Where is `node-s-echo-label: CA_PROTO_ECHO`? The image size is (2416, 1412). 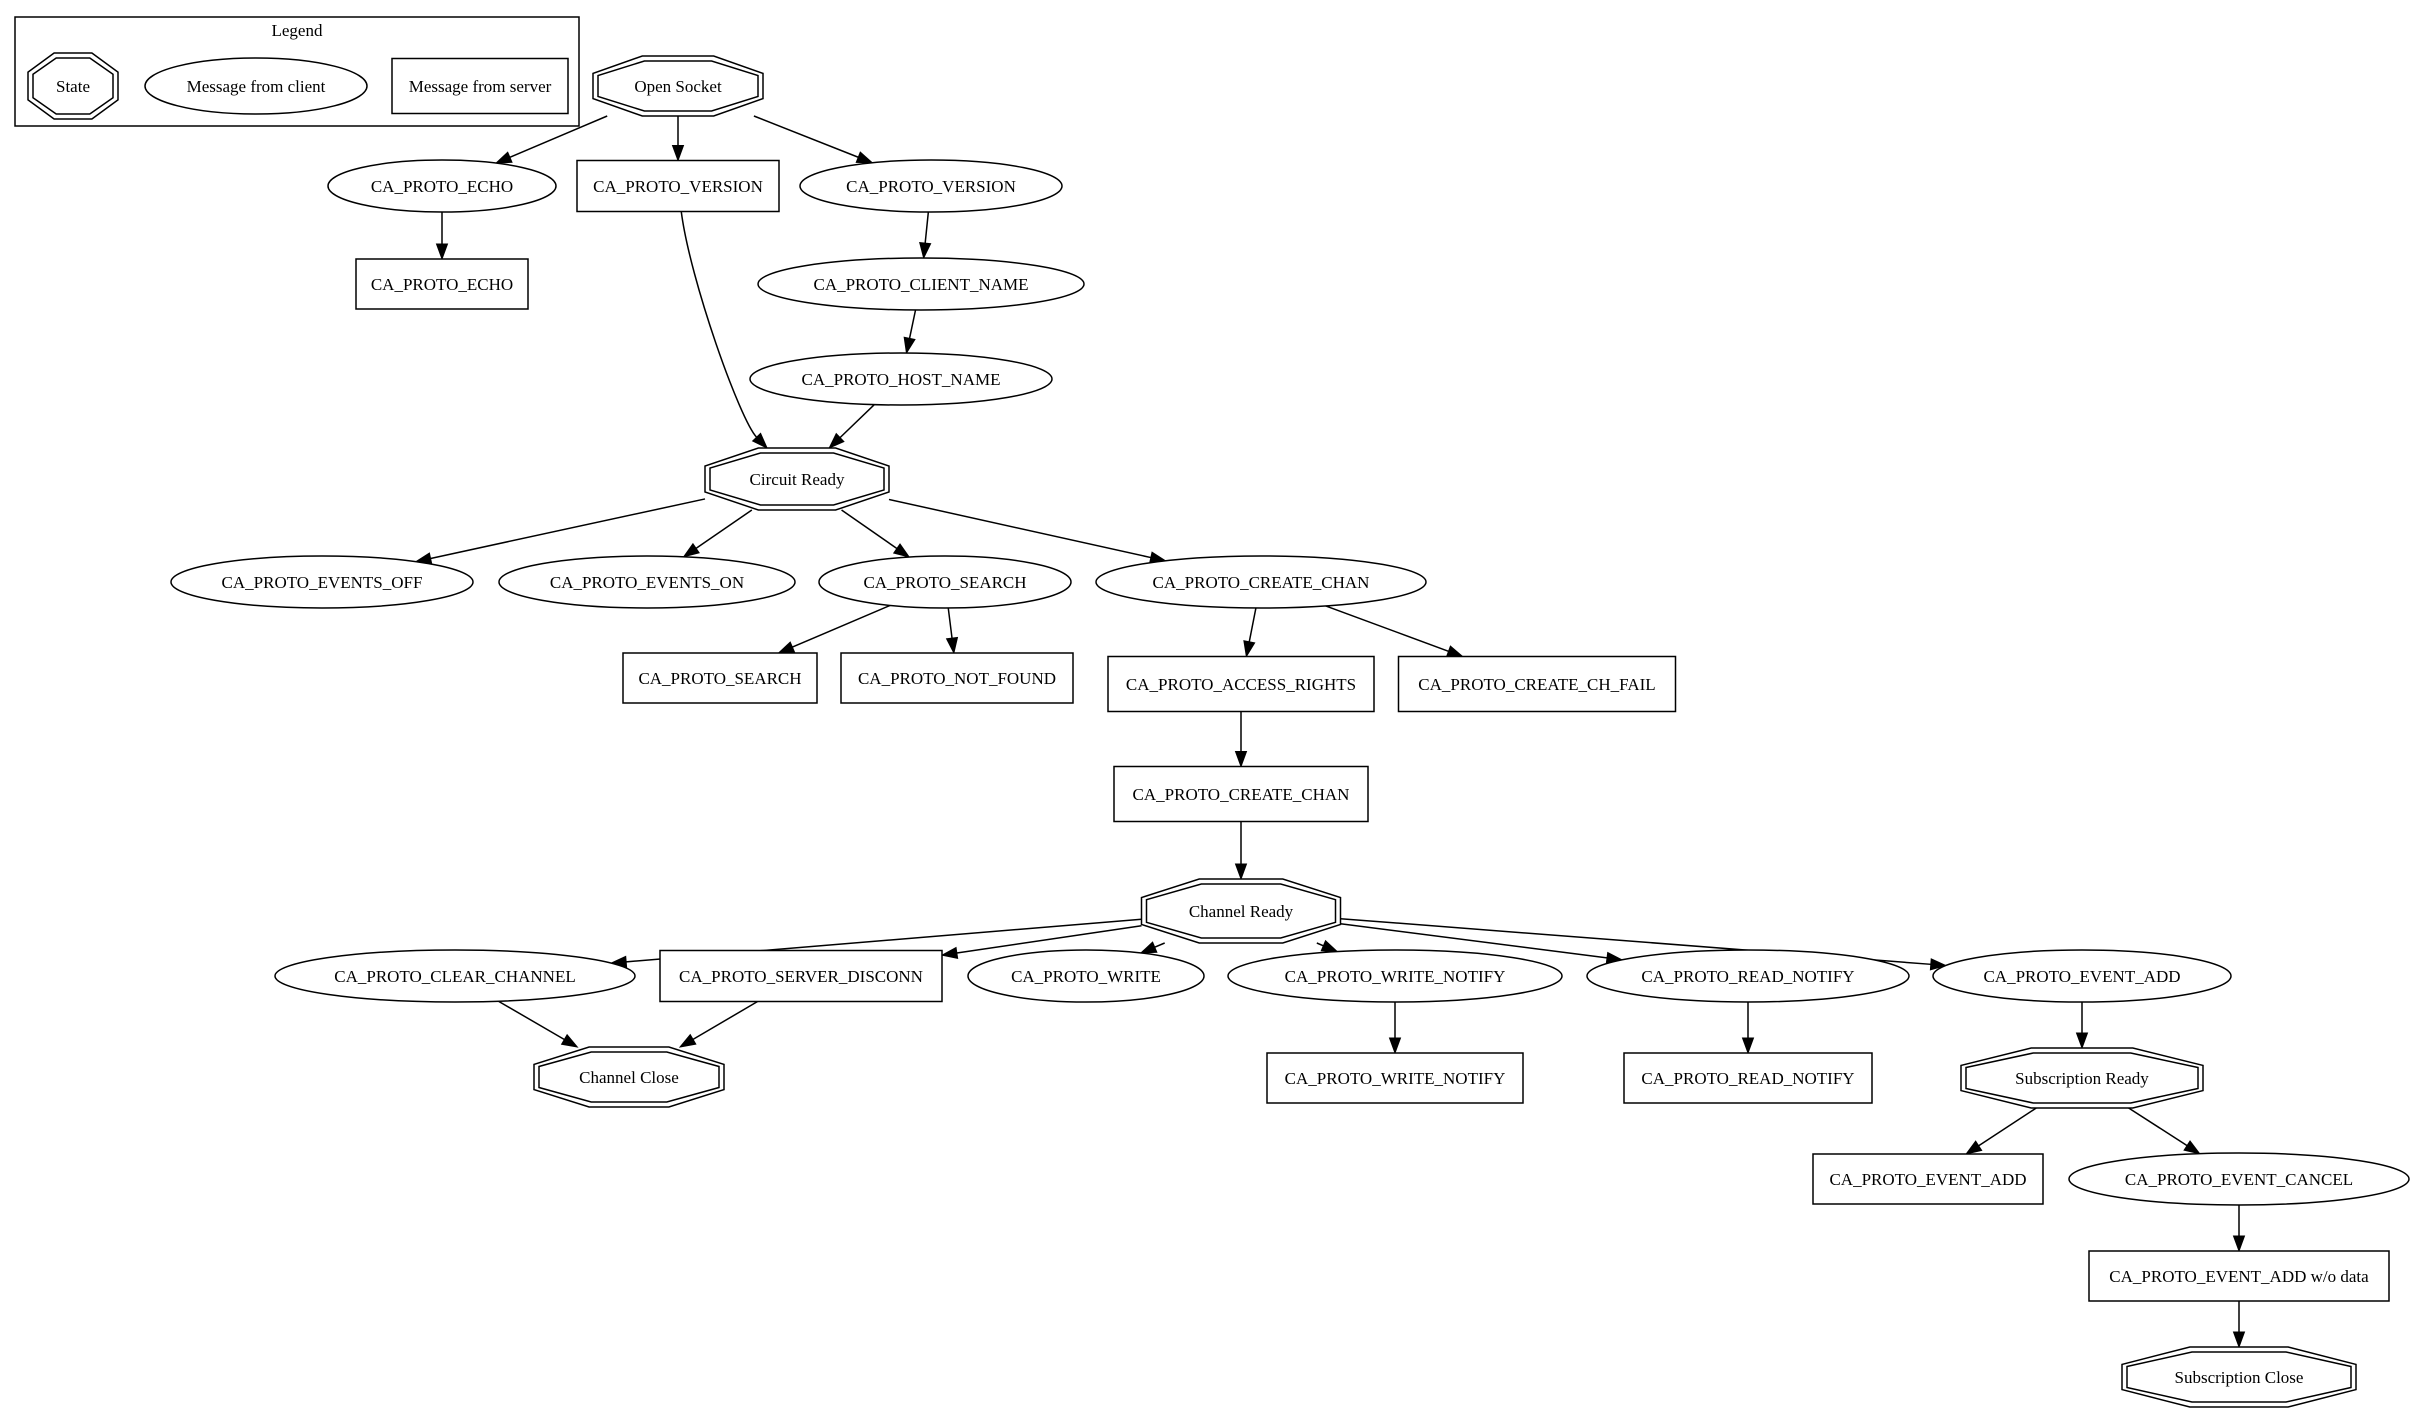
node-s-echo-label: CA_PROTO_ECHO is located at coordinates (442, 284).